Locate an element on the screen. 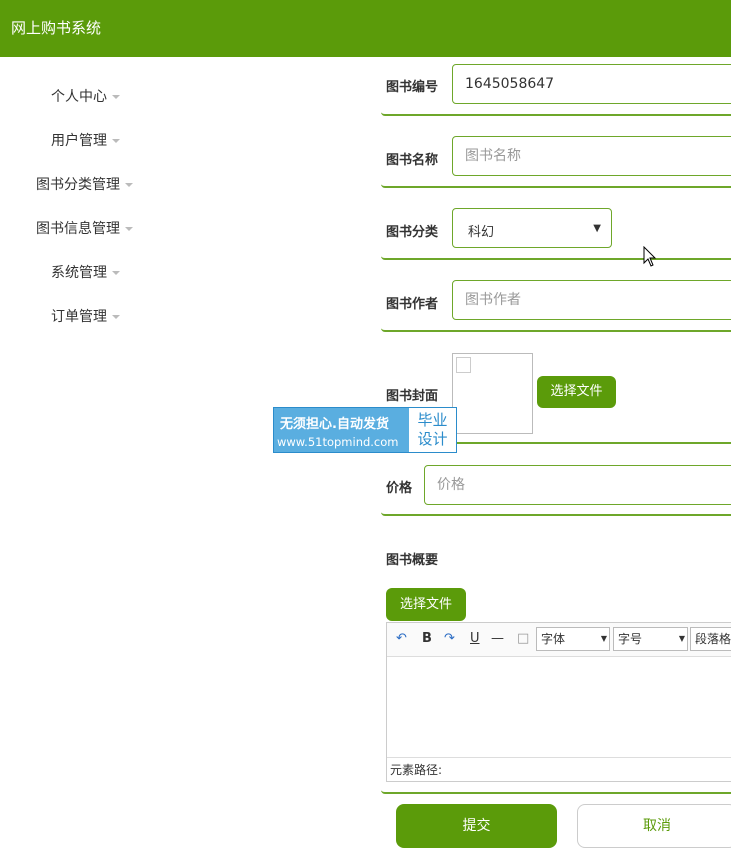  book-category-select: 科幻 ▼ is located at coordinates (532, 228).